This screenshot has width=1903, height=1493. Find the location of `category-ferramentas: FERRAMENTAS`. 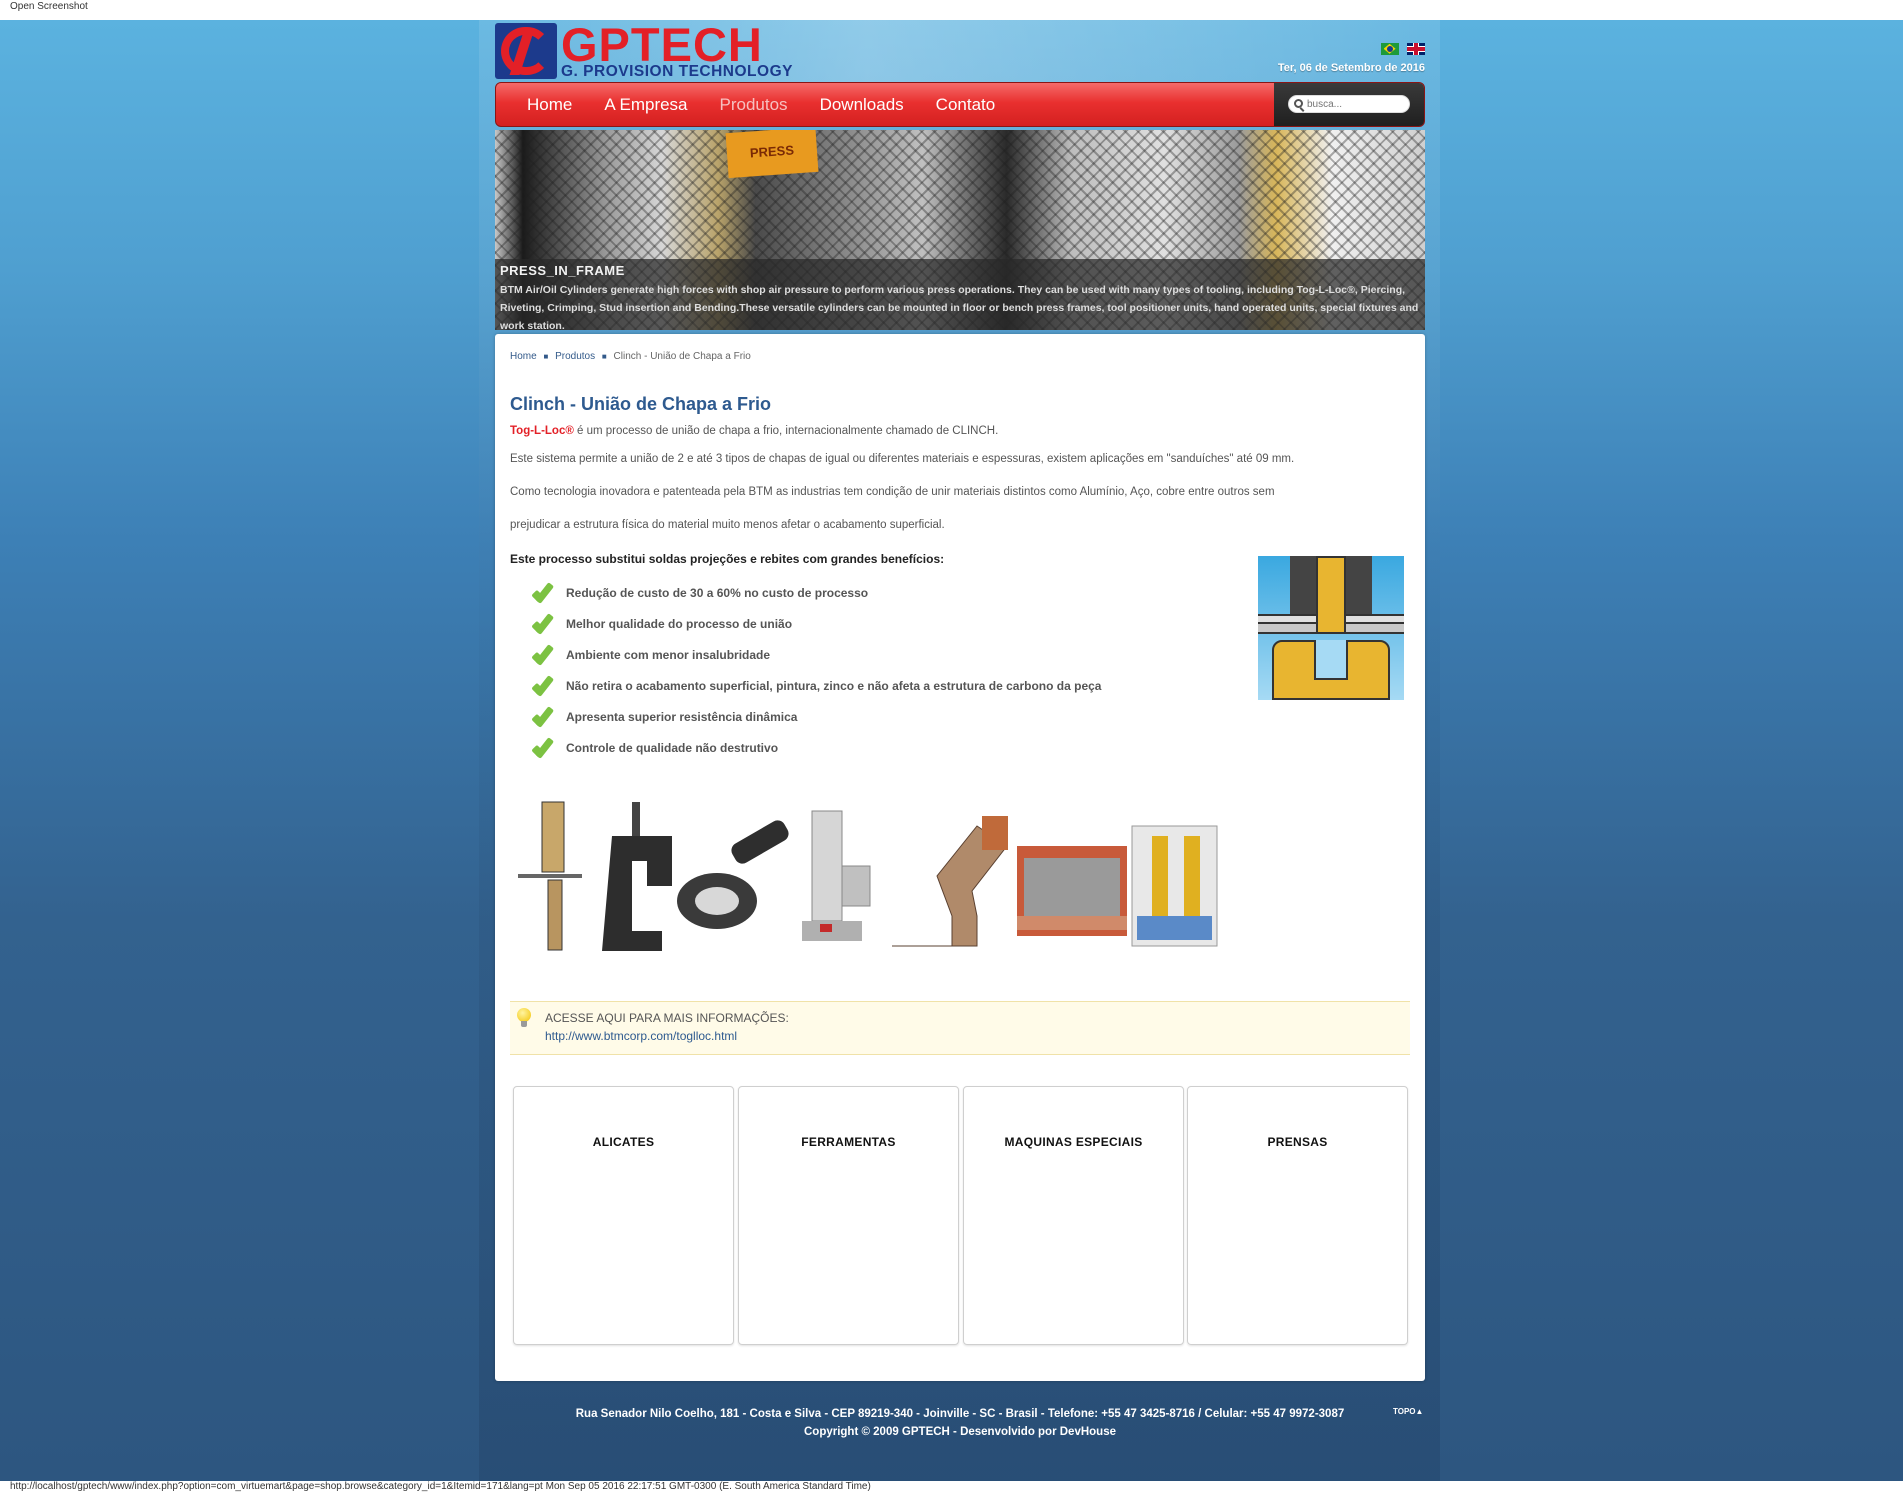

category-ferramentas: FERRAMENTAS is located at coordinates (848, 1215).